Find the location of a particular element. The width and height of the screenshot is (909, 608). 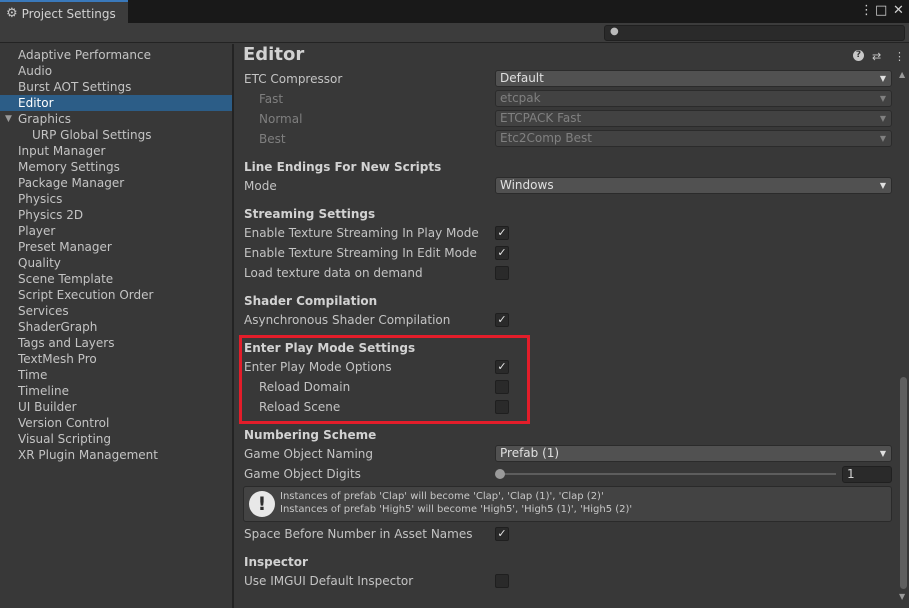

toolbar: ● is located at coordinates (454, 33).